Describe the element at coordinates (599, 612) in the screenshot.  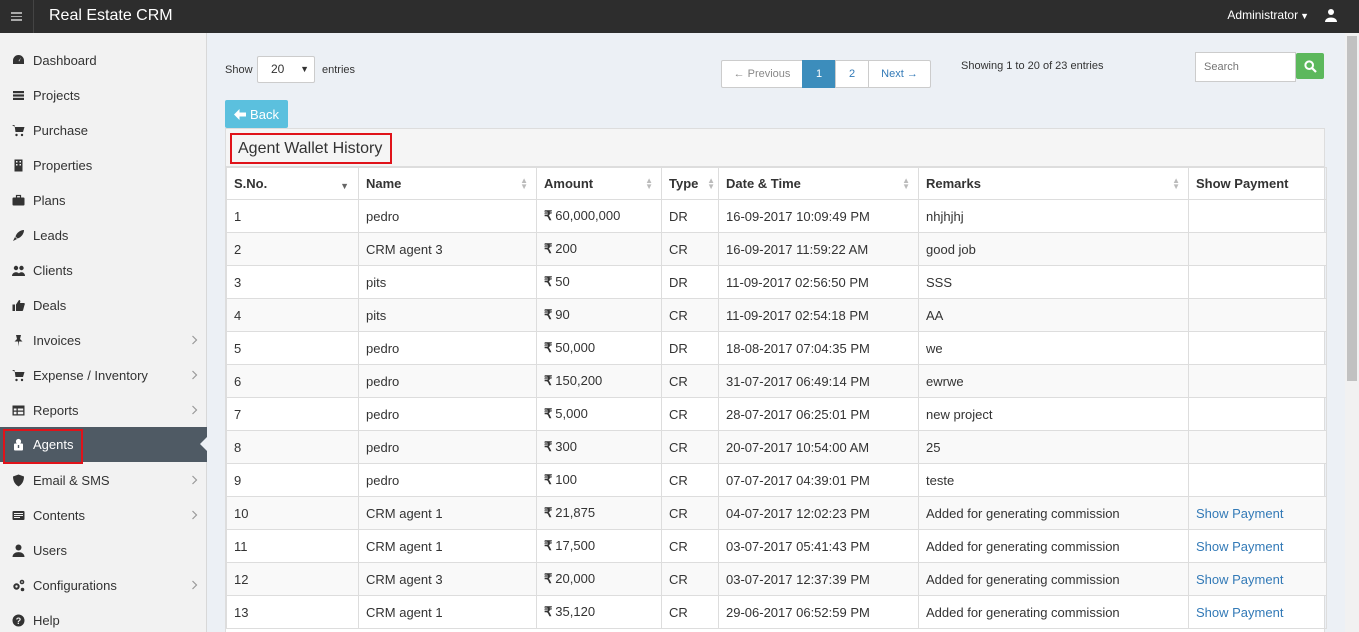
I see `cell-amount: ₹35,120` at that location.